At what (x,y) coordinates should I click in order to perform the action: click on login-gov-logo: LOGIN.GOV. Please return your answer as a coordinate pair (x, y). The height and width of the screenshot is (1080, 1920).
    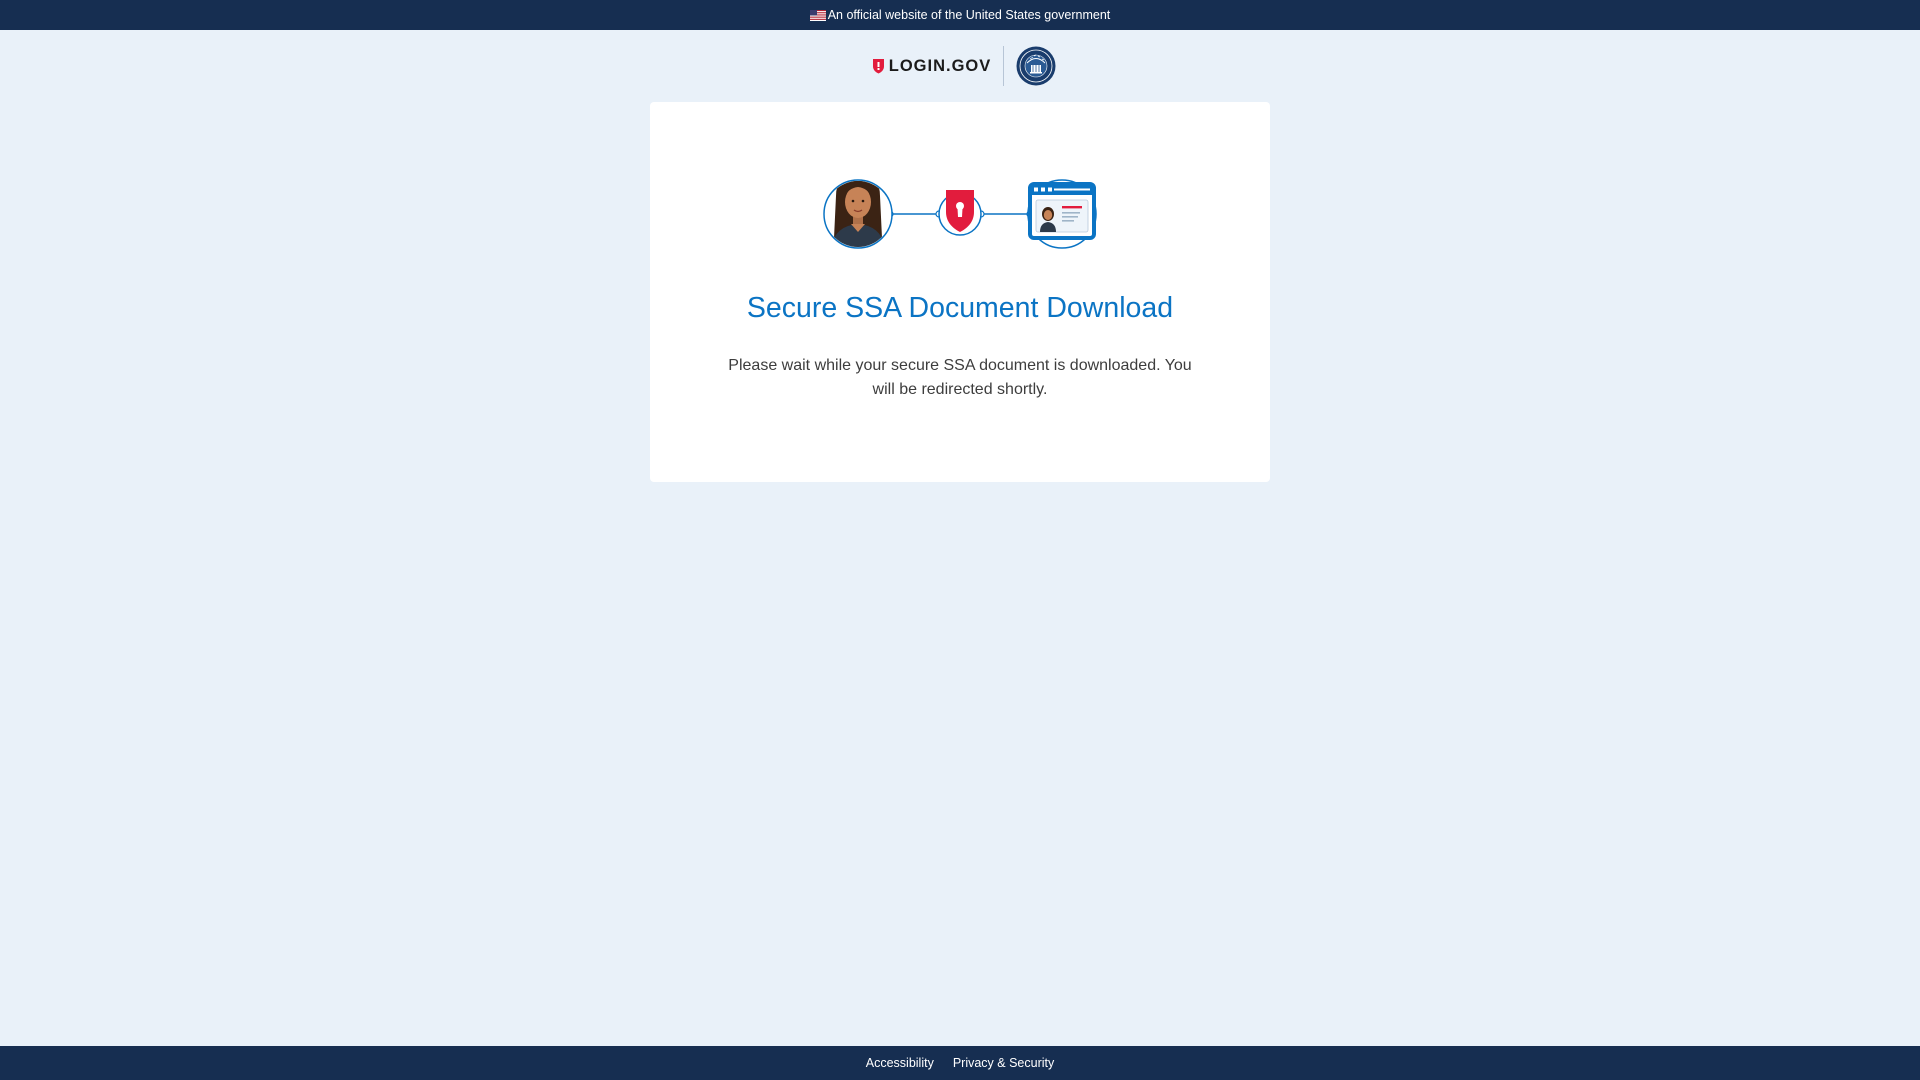
    Looking at the image, I should click on (938, 66).